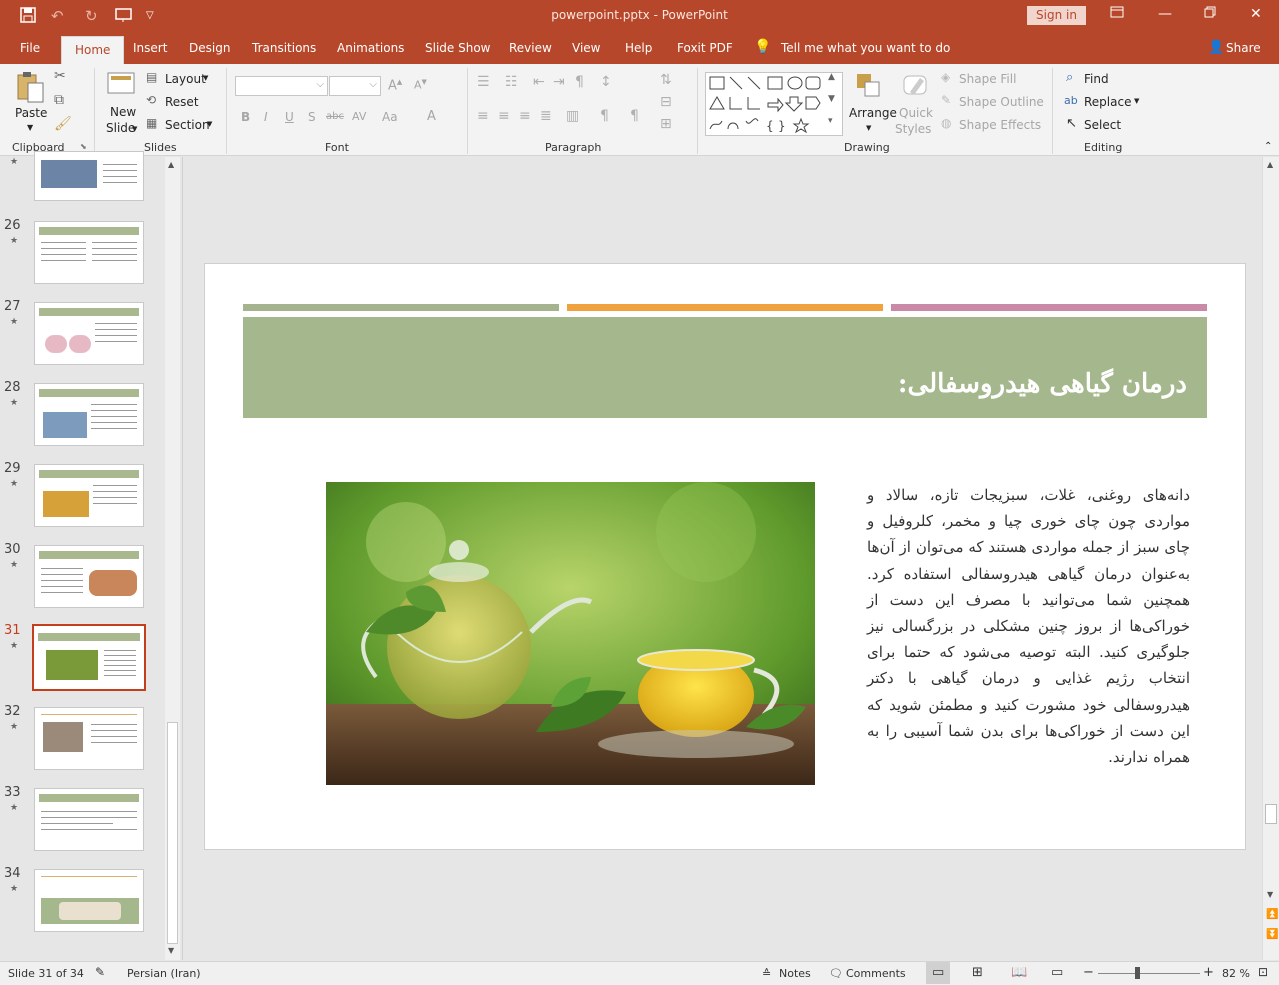 The image size is (1279, 985). What do you see at coordinates (209, 124) in the screenshot?
I see `section-dropdown-icon: ▼` at bounding box center [209, 124].